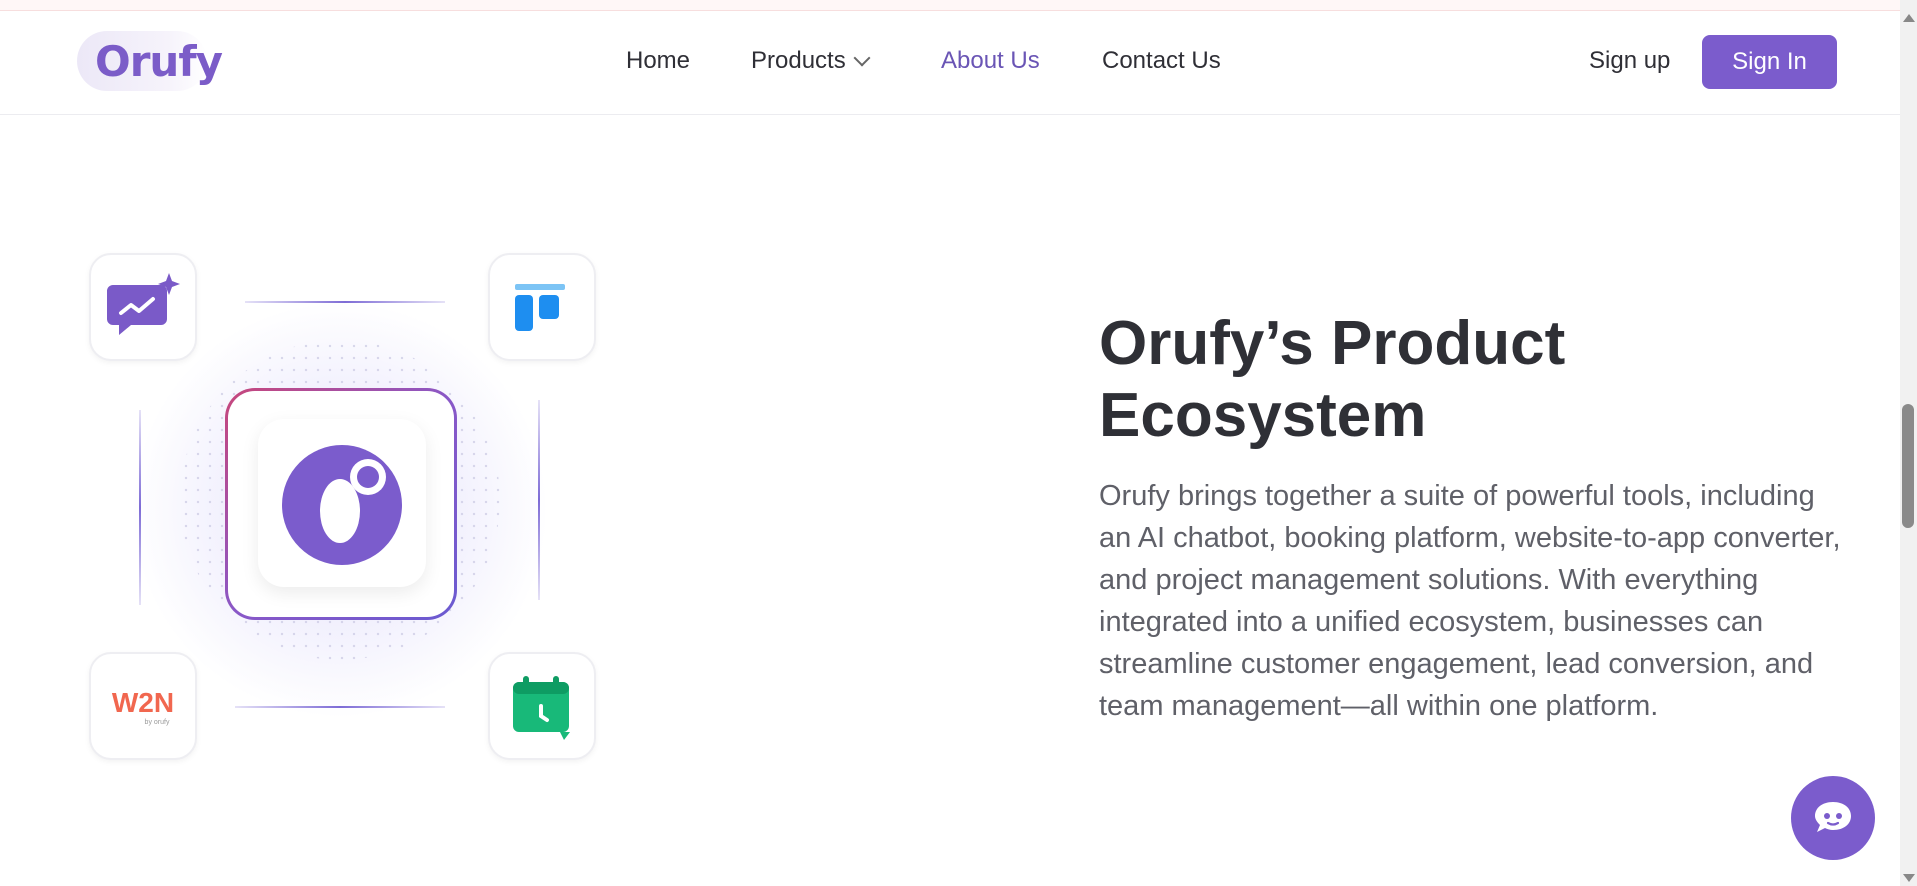 The height and width of the screenshot is (886, 1917). Describe the element at coordinates (1161, 61) in the screenshot. I see `nav-contact-us: Contact Us` at that location.